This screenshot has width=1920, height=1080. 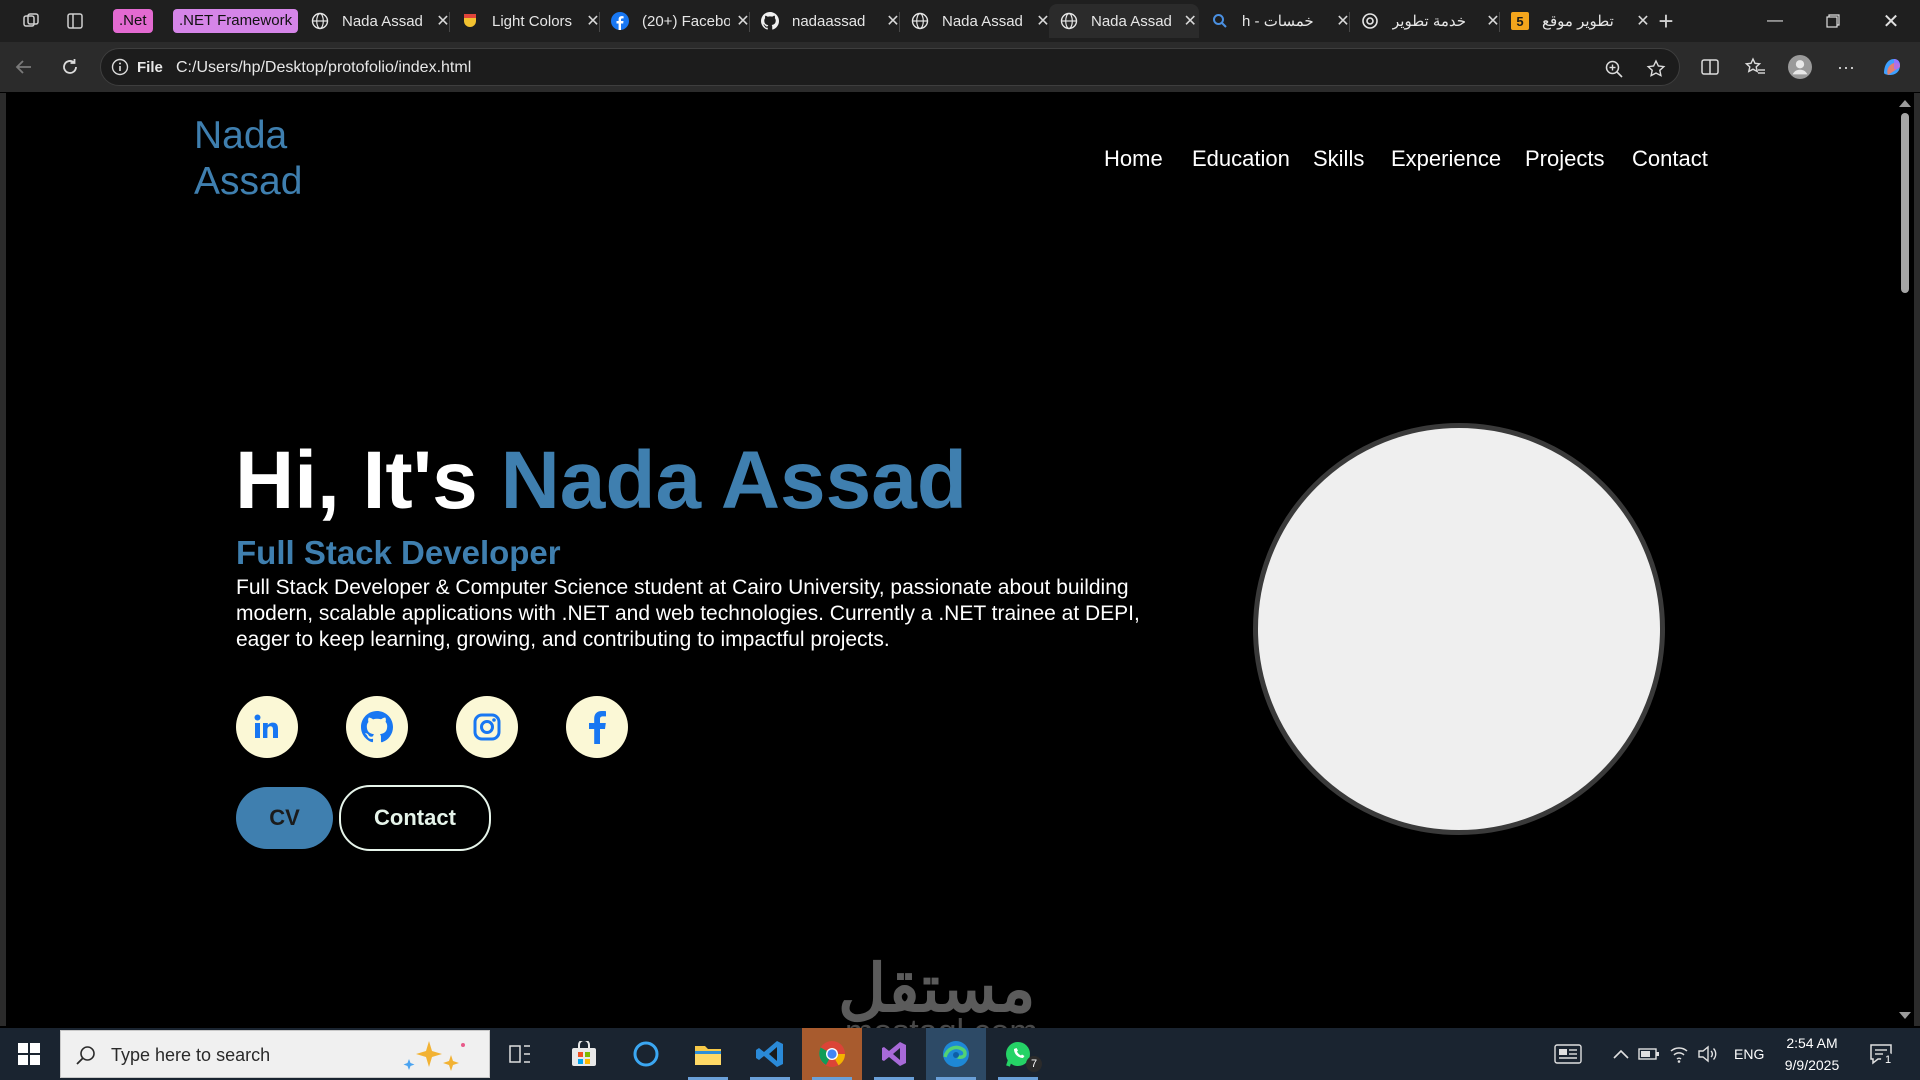 I want to click on windows-start-button, so click(x=29, y=1054).